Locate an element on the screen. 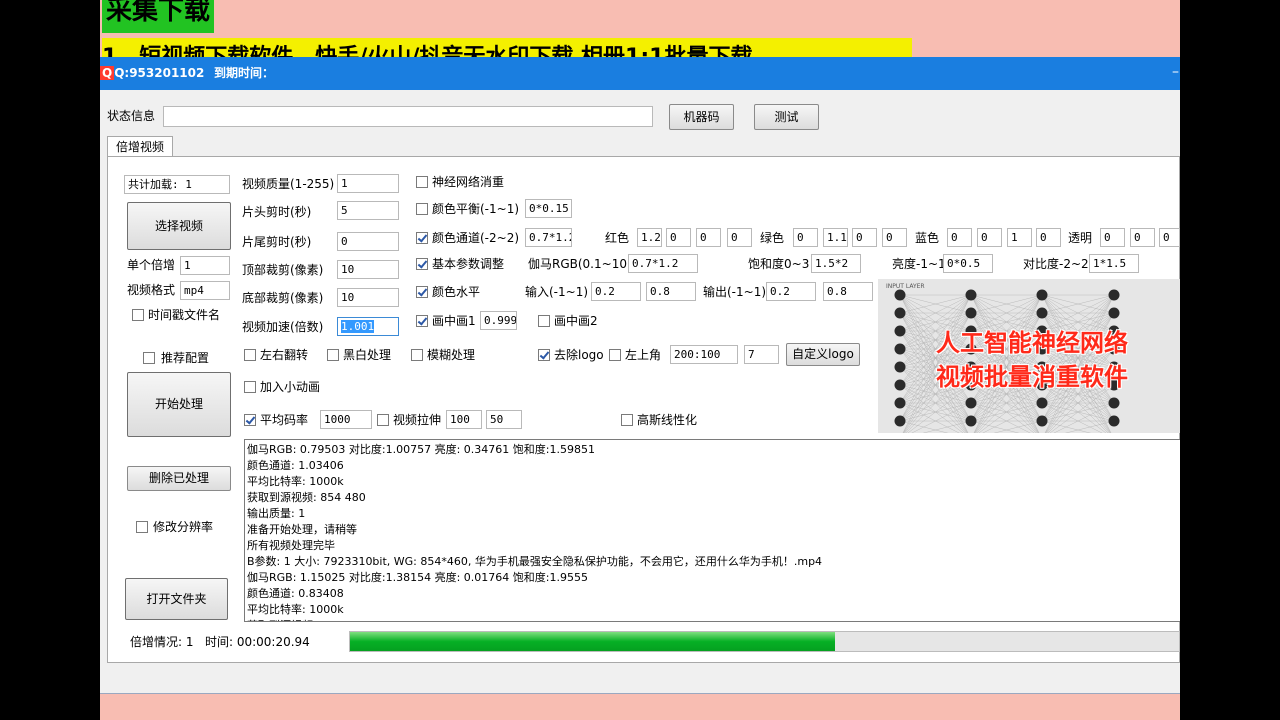  gaussian-checkbox is located at coordinates (627, 420).